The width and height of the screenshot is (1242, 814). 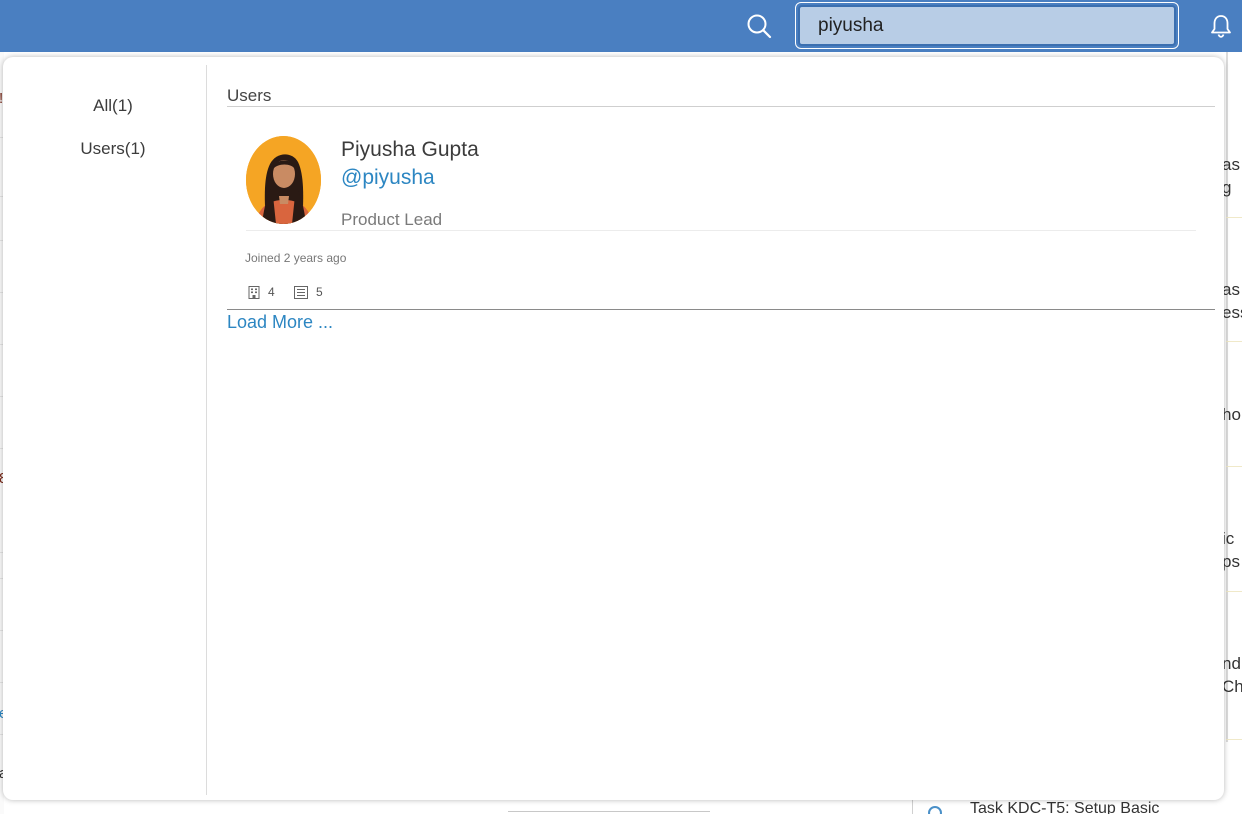 What do you see at coordinates (1232, 686) in the screenshot?
I see `background-text-fragment: Cha` at bounding box center [1232, 686].